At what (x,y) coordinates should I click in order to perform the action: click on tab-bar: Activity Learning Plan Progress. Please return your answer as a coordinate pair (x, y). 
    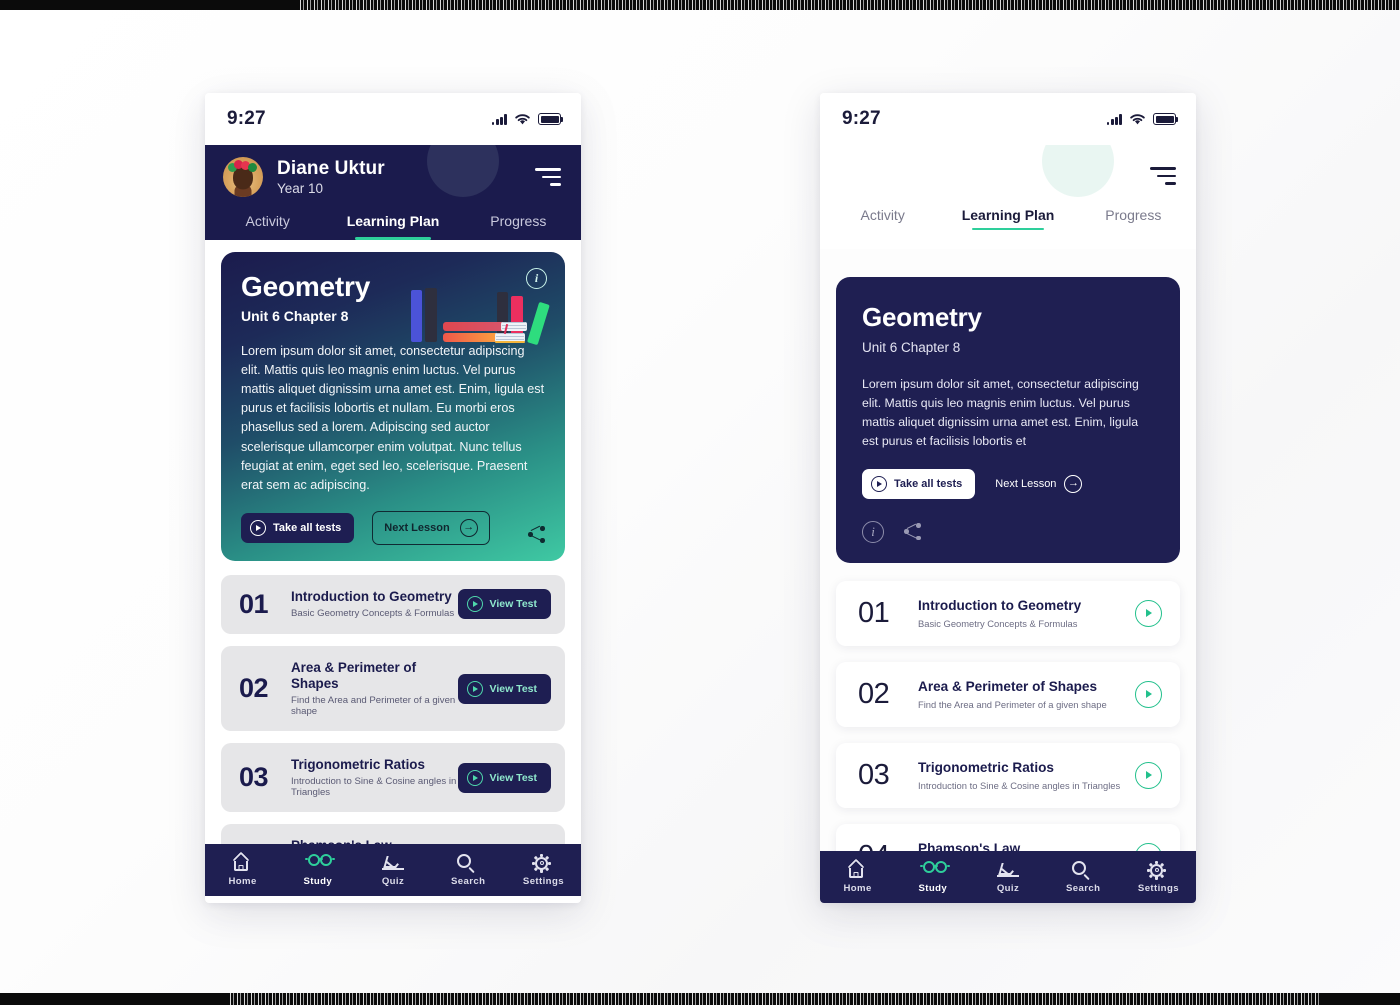
    Looking at the image, I should click on (393, 220).